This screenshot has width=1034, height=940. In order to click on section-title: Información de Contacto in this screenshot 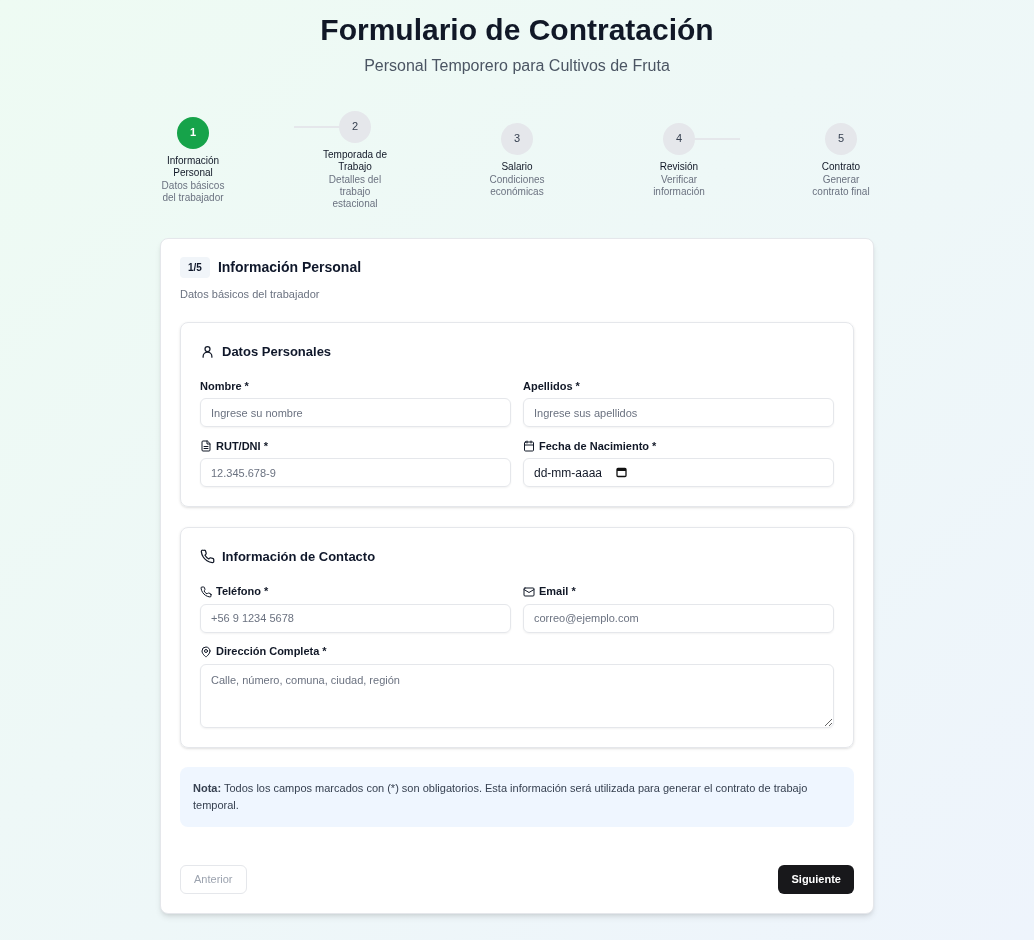, I will do `click(299, 557)`.